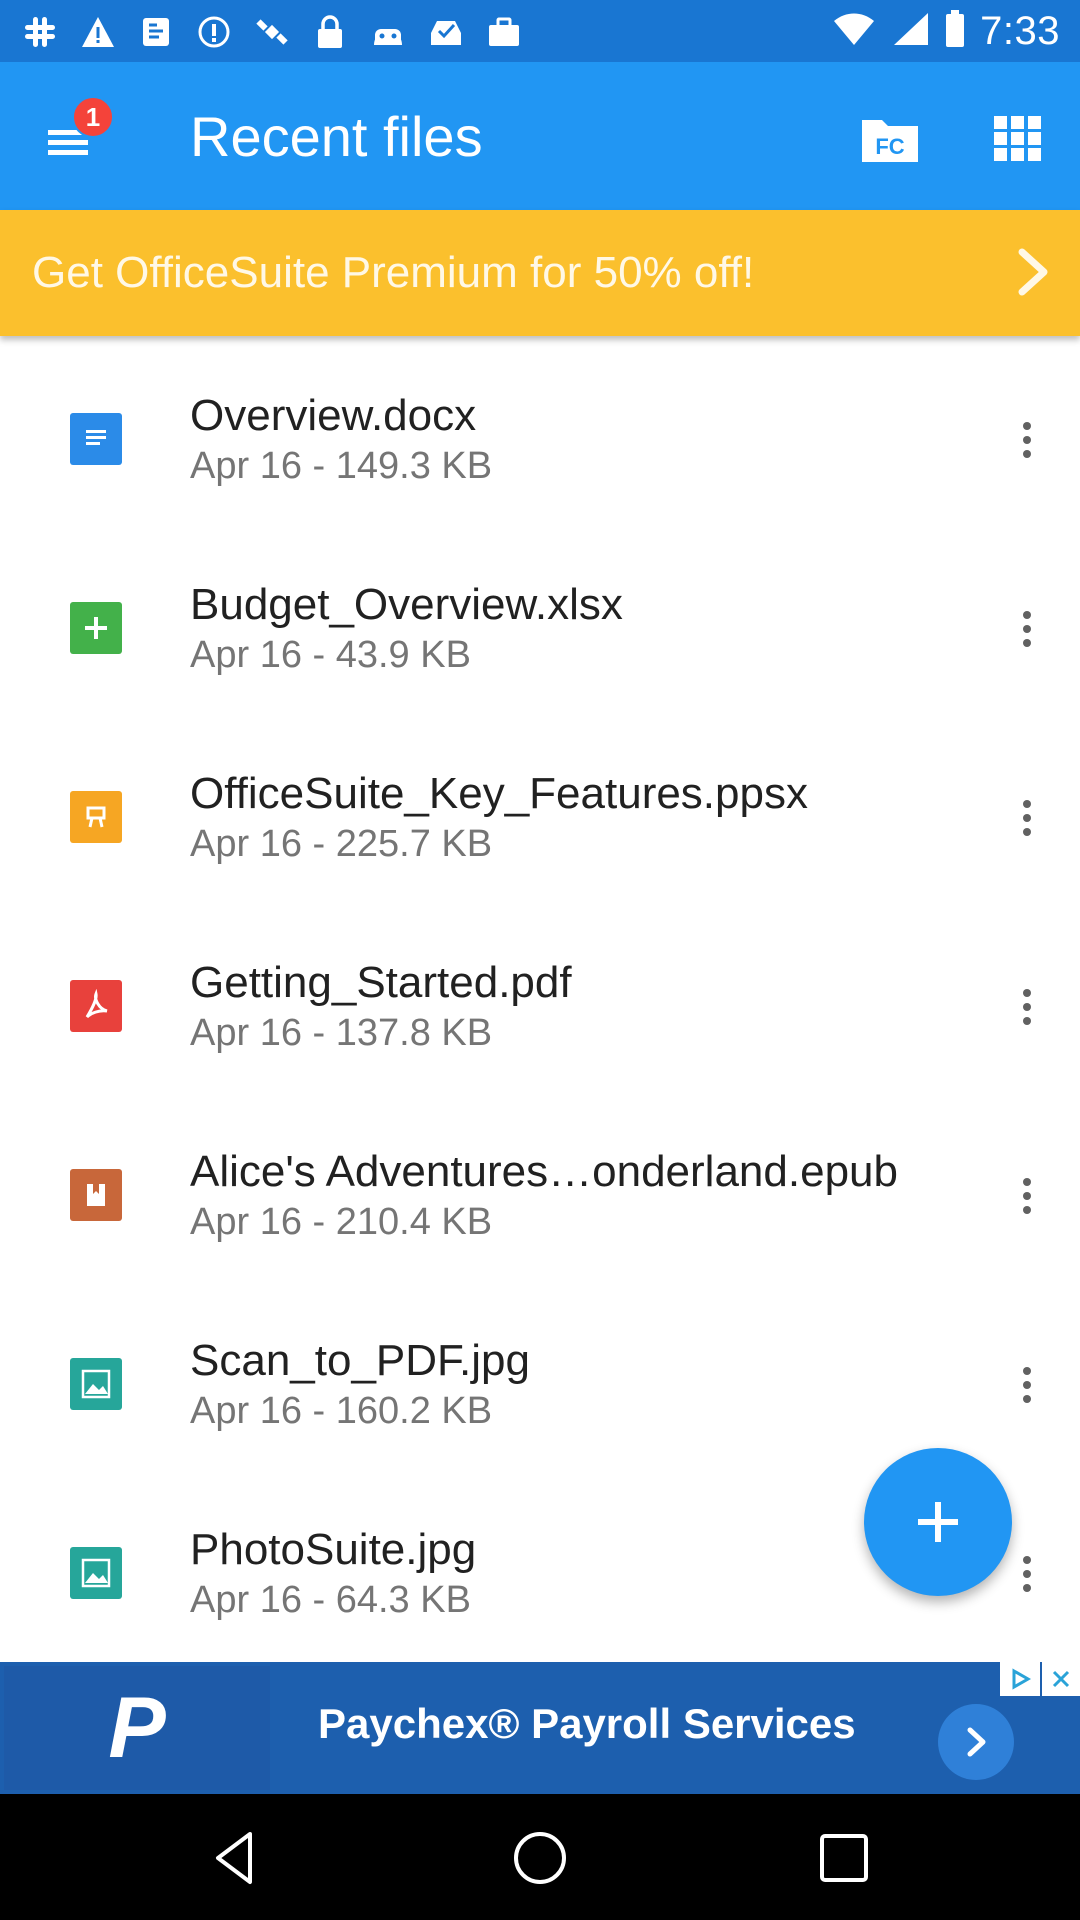  I want to click on slack-icon, so click(40, 32).